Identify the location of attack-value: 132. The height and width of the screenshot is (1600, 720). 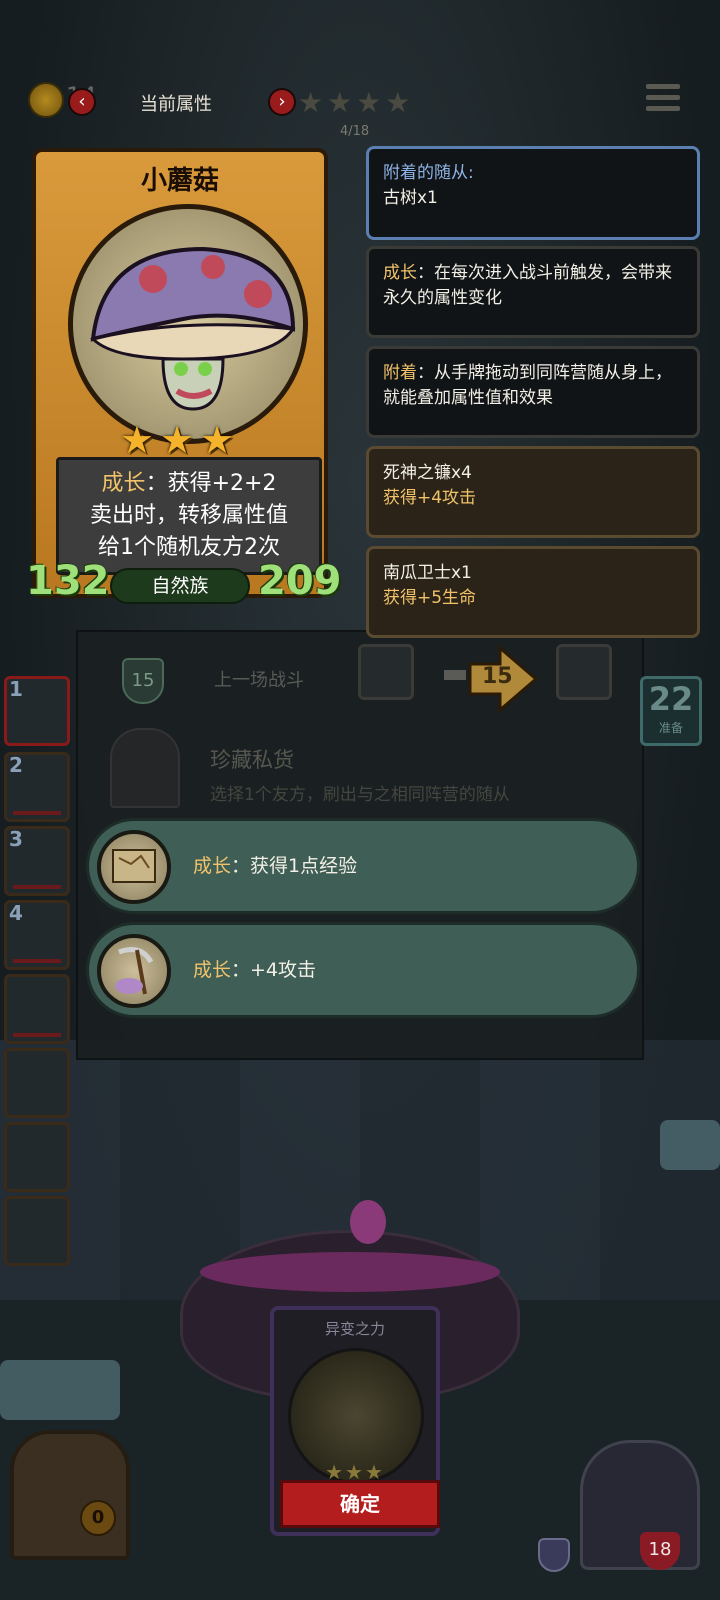
(68, 581).